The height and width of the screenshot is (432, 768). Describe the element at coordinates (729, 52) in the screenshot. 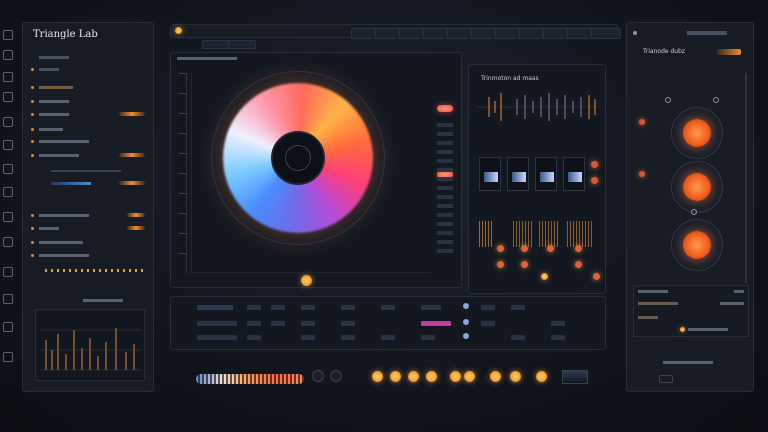

I see `header-button` at that location.